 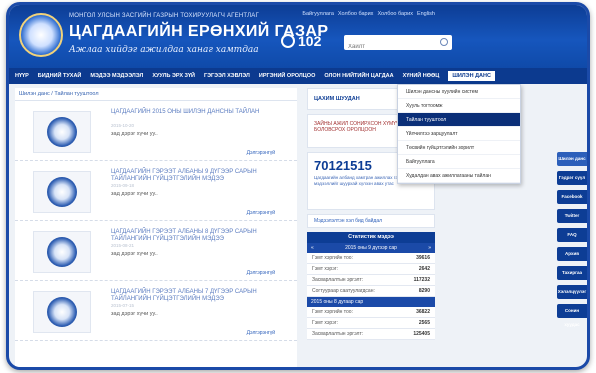 I want to click on news-date: 2015-10-20, so click(x=123, y=125).